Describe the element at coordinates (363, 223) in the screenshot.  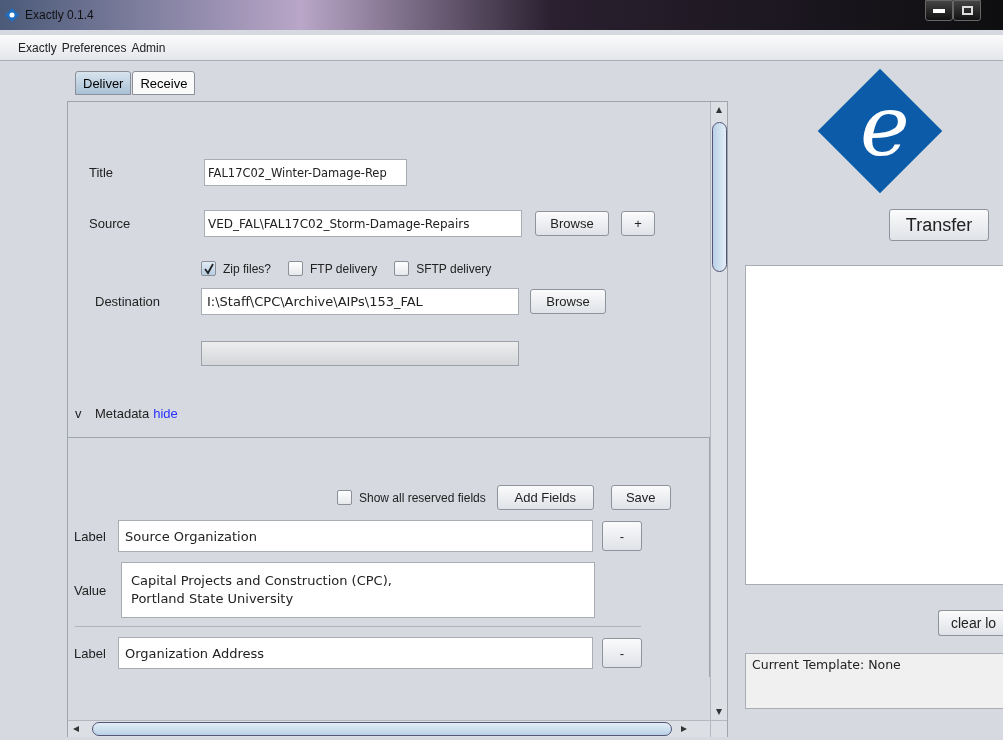
I see `source-field: VED_FAL\FAL17C02_Storm-Damage-Repairs` at that location.